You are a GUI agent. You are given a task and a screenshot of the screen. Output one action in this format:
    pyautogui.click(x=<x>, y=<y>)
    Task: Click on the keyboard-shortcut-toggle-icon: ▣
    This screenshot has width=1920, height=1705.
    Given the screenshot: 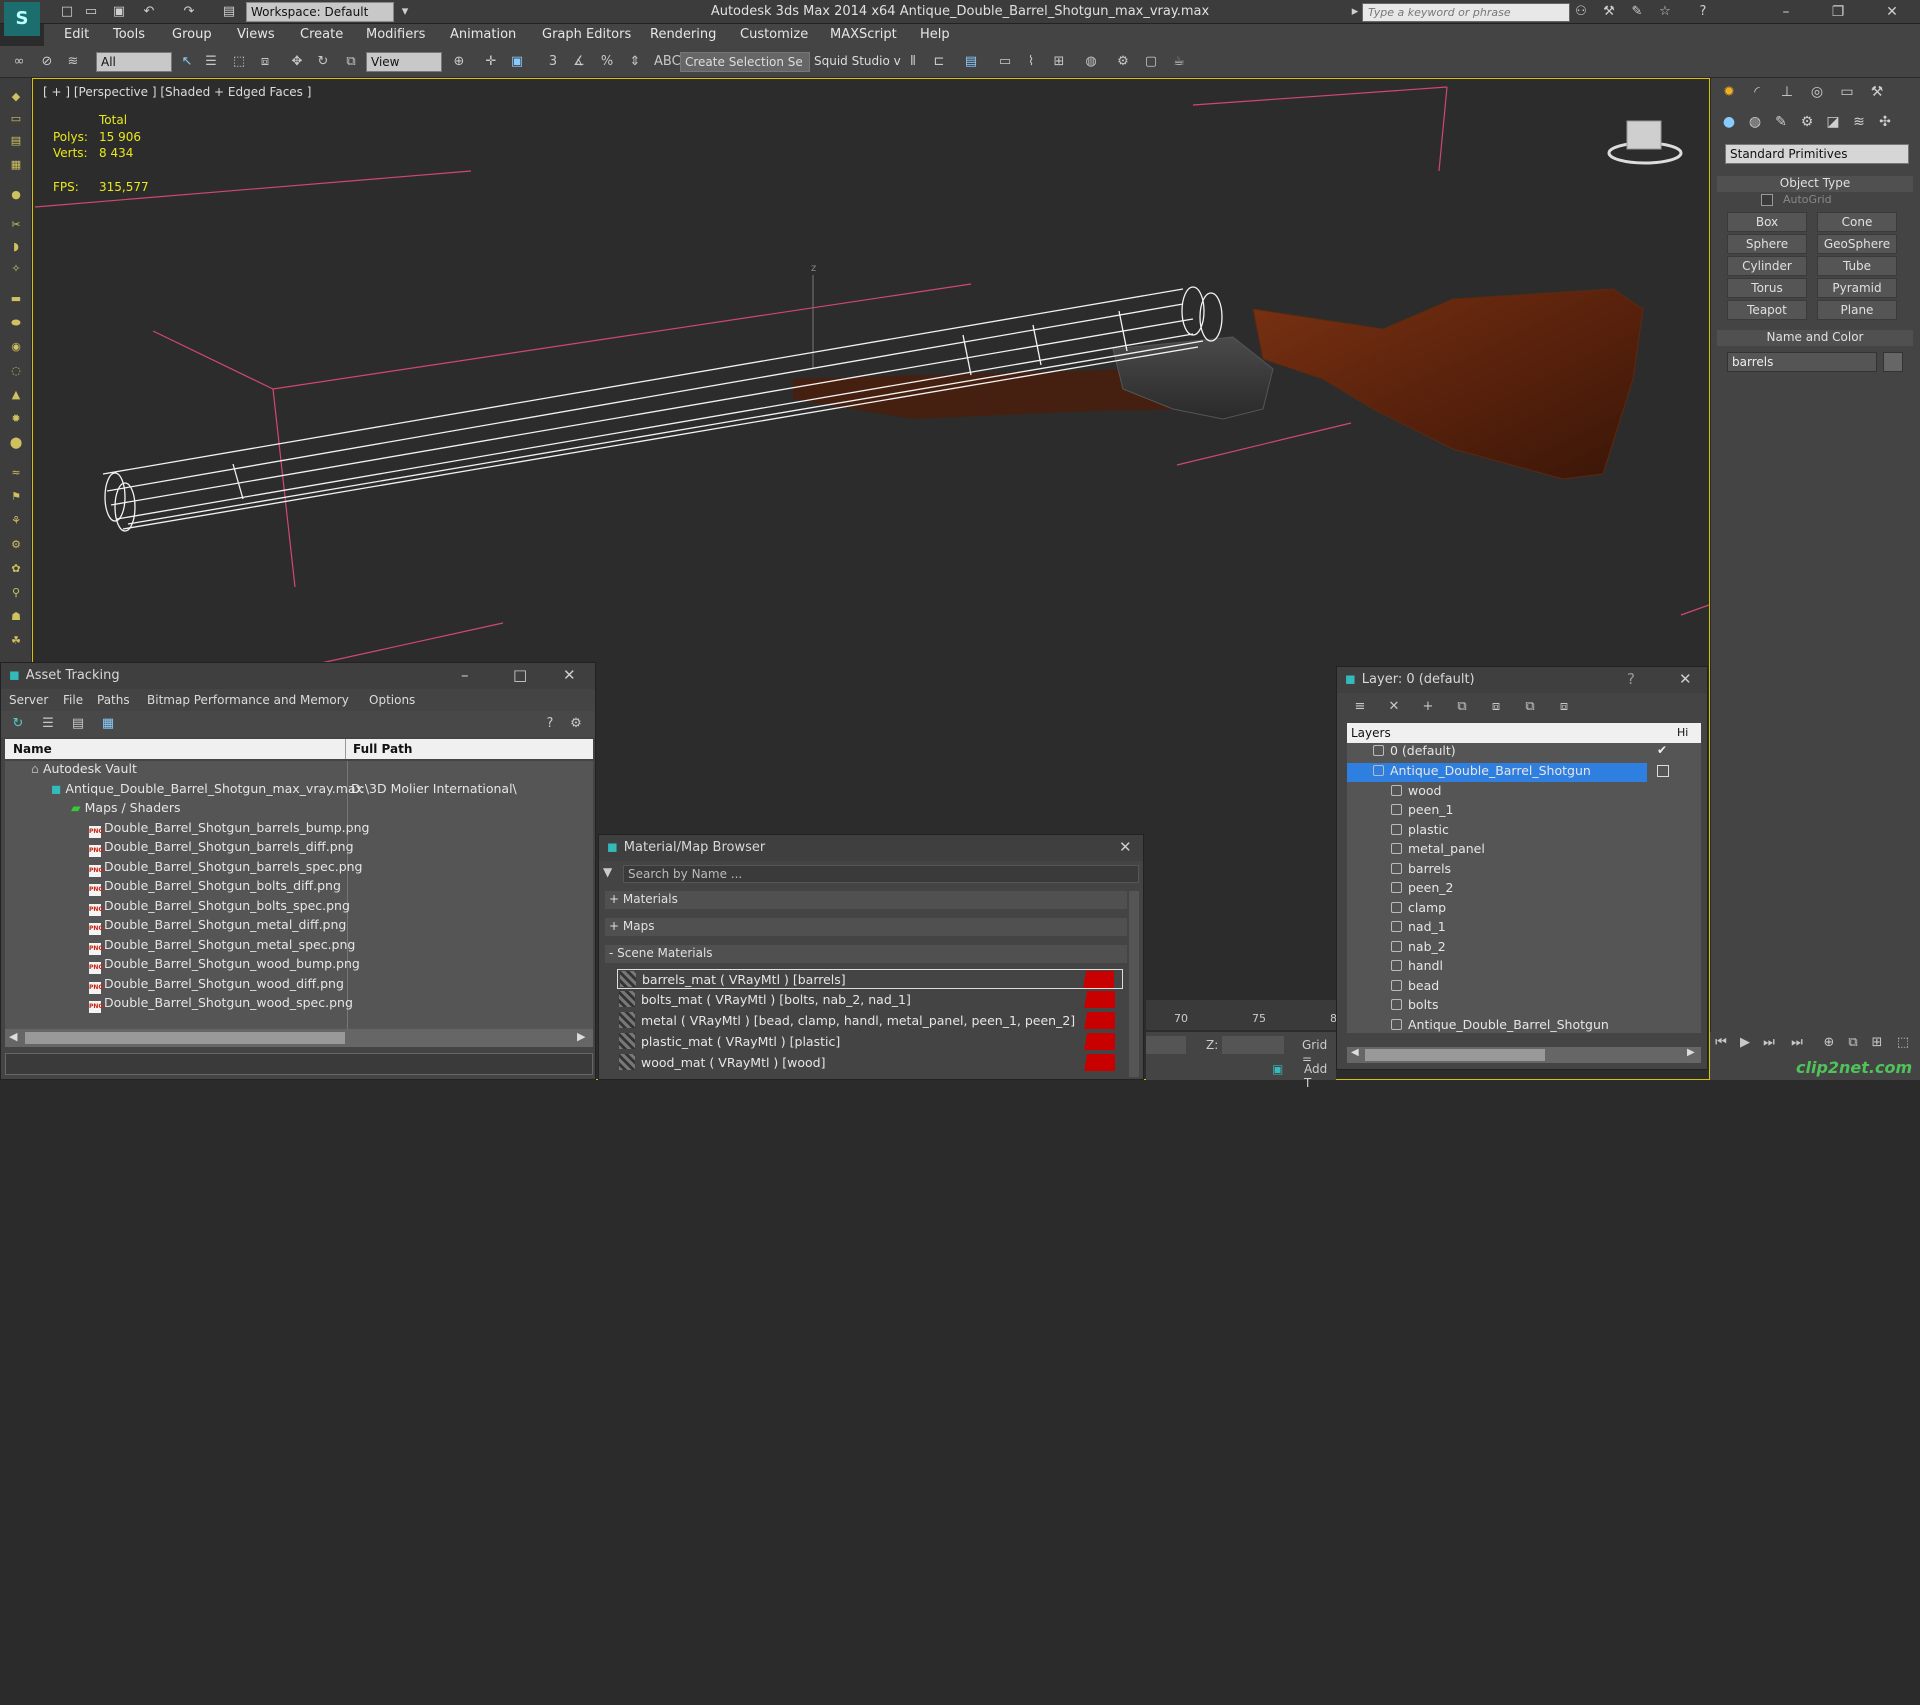 What is the action you would take?
    pyautogui.click(x=517, y=62)
    